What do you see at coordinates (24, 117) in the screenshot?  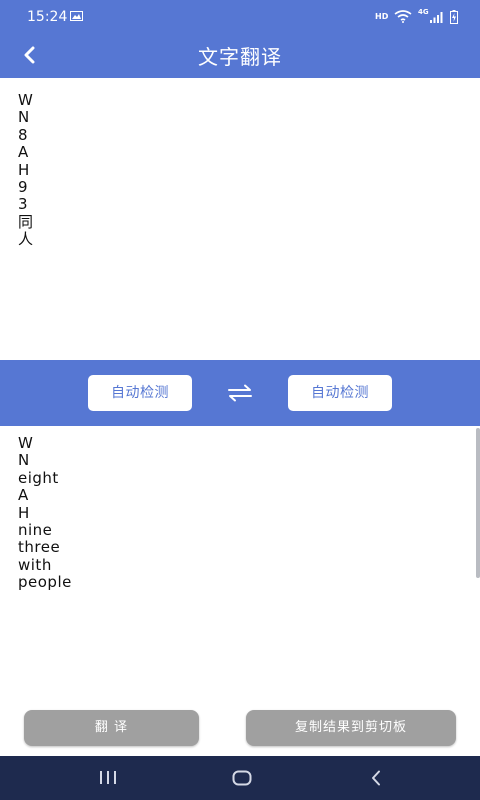 I see `source_text-line: N` at bounding box center [24, 117].